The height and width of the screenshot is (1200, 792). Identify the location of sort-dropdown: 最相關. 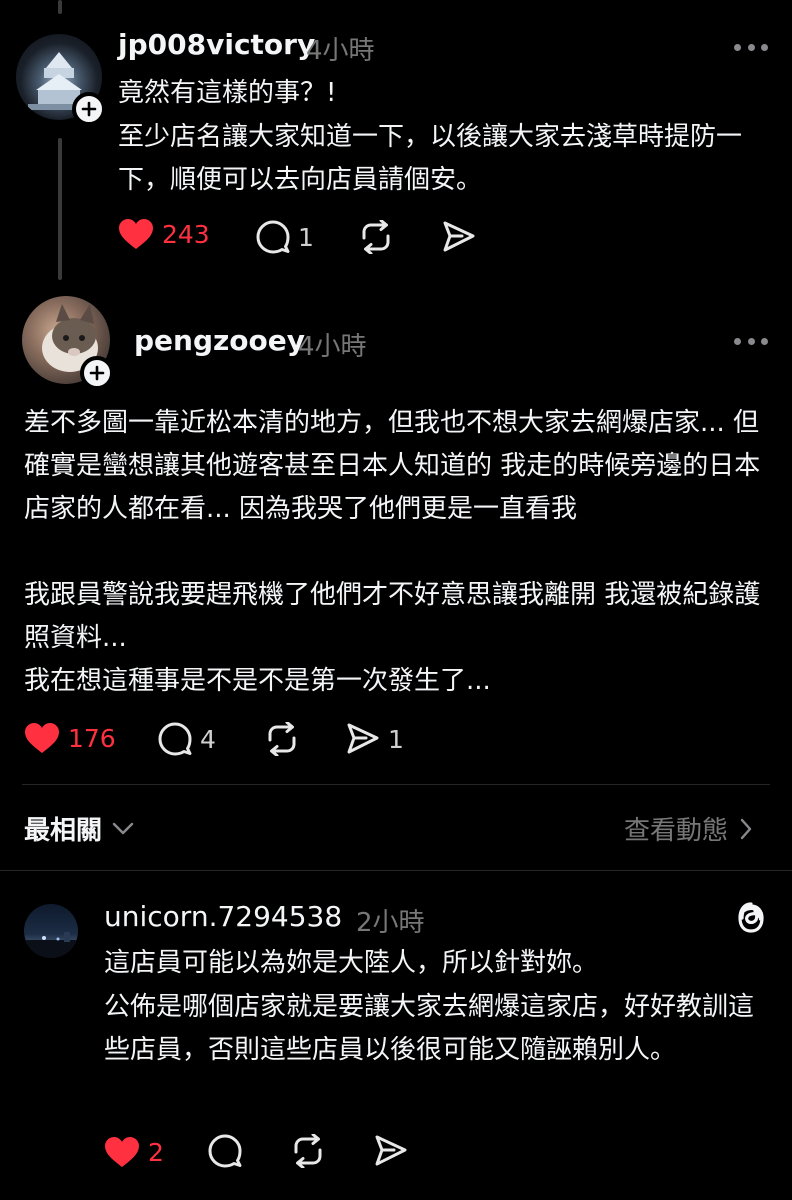
(79, 828).